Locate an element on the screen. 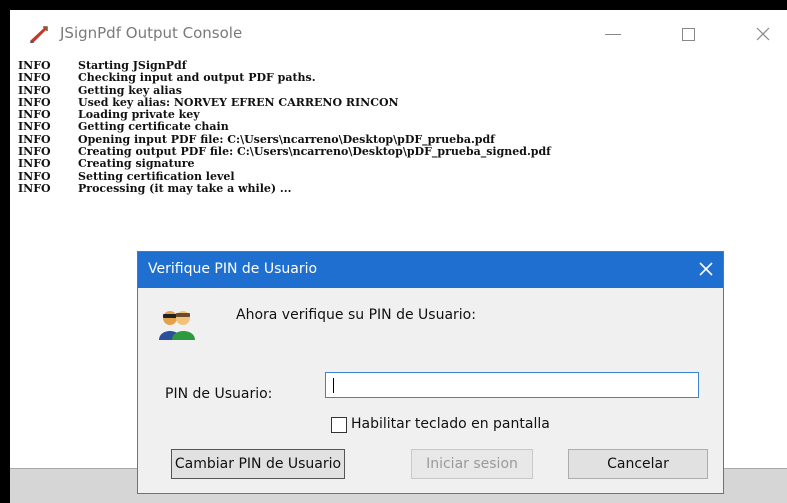  onscreen-keyboard-label: Habilitar teclado en pantalla is located at coordinates (450, 424).